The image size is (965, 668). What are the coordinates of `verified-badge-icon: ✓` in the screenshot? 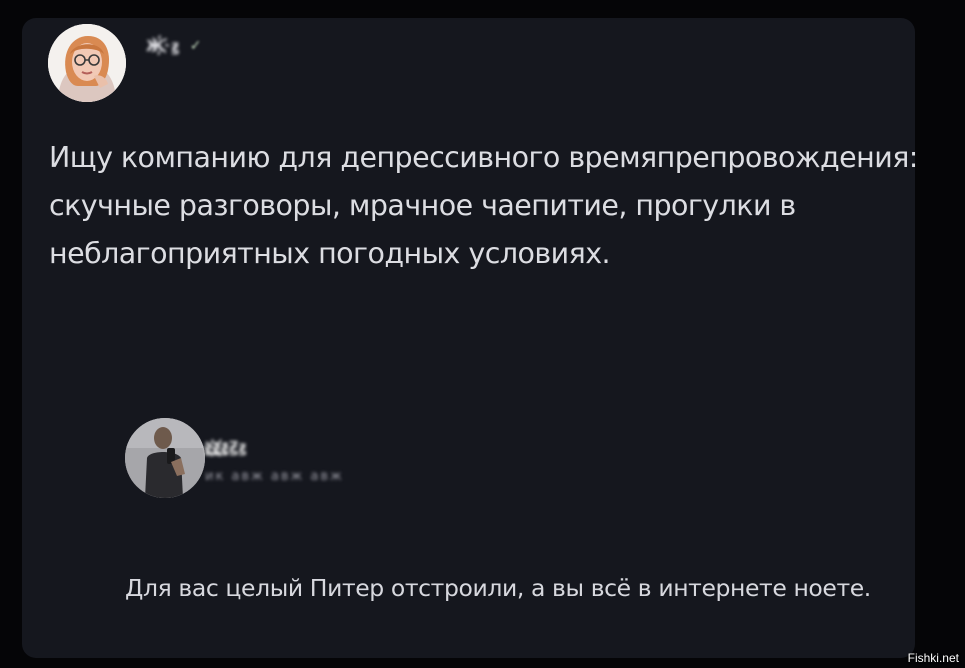 It's located at (195, 46).